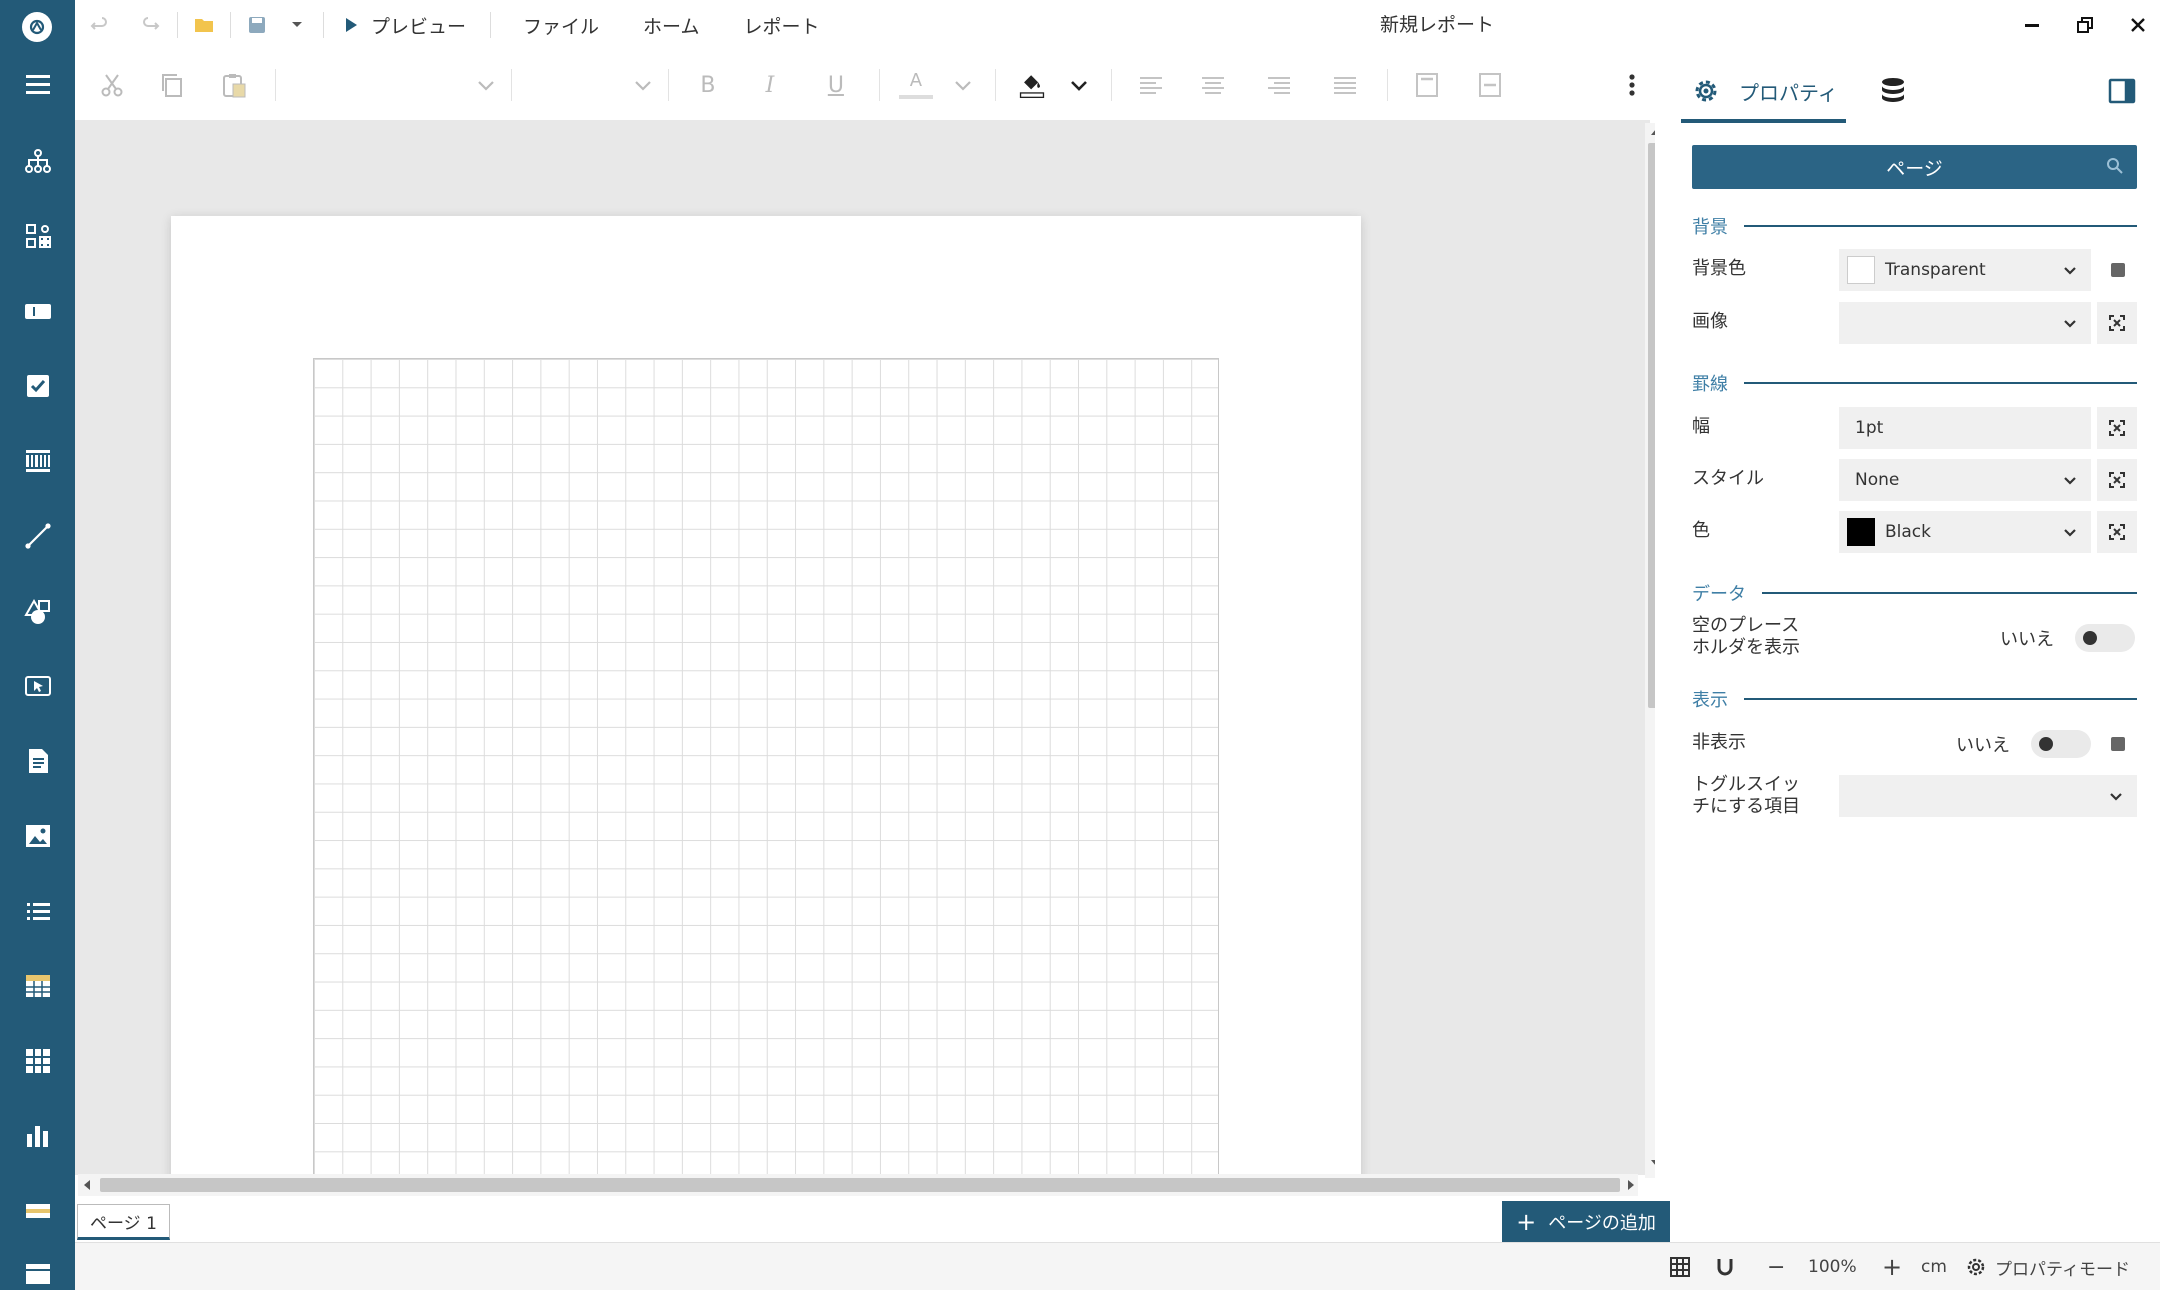 The height and width of the screenshot is (1290, 2160). I want to click on add-page-button: + ページの追加, so click(1586, 1222).